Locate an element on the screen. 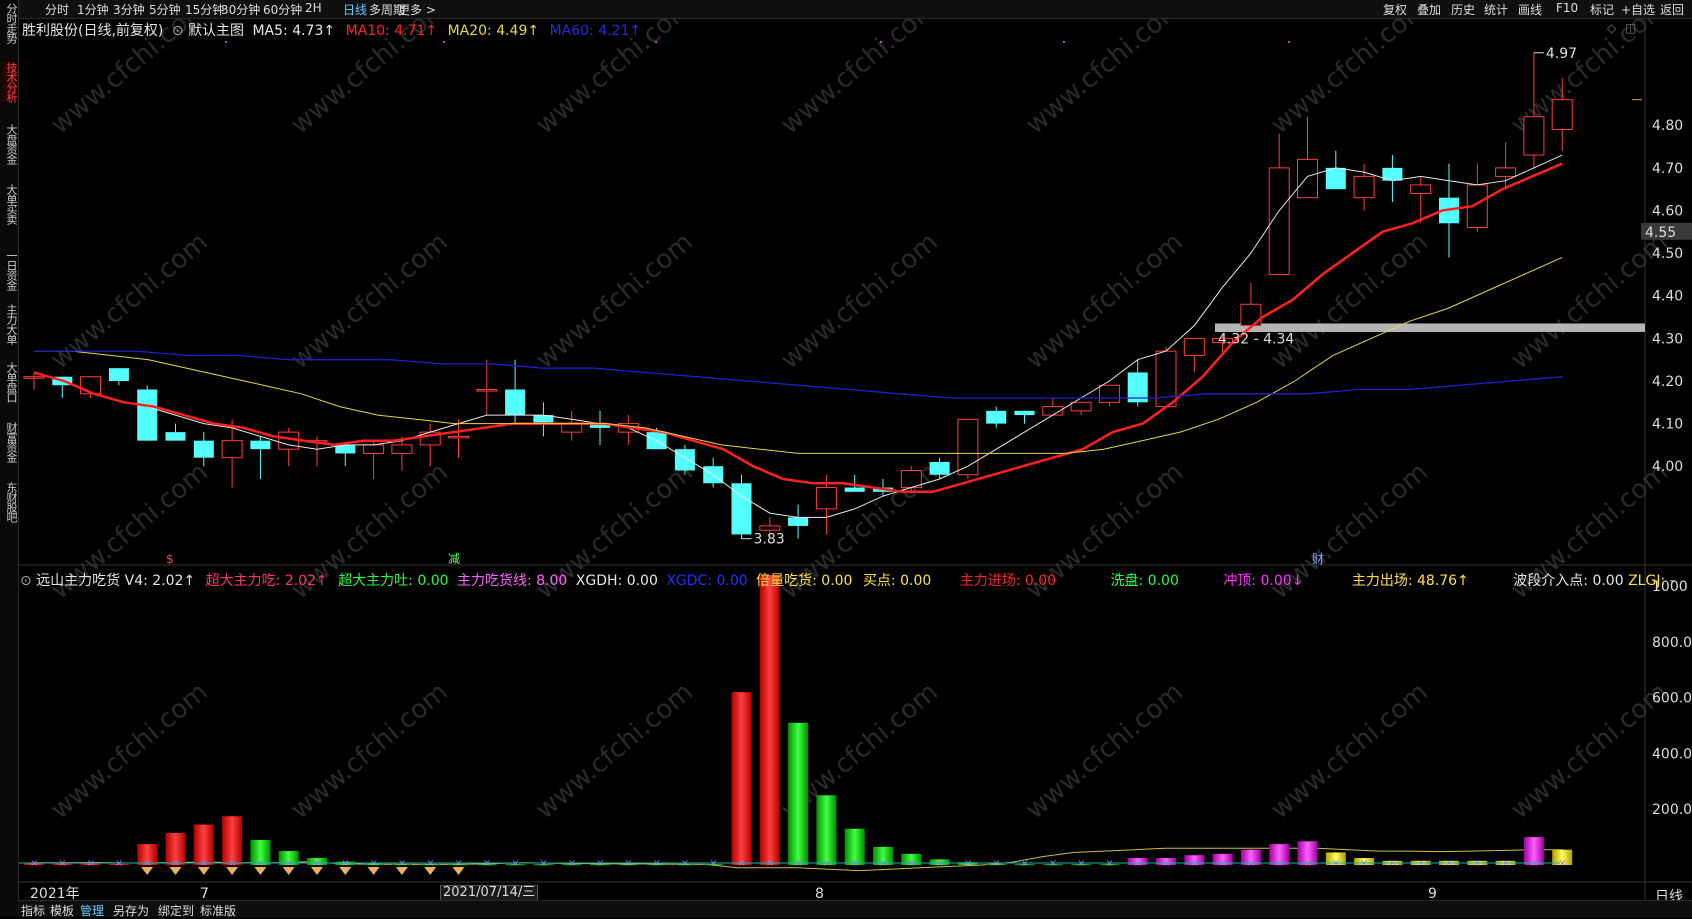 The height and width of the screenshot is (919, 1692). sidebar-item-6: 大单盘口 is located at coordinates (9, 382).